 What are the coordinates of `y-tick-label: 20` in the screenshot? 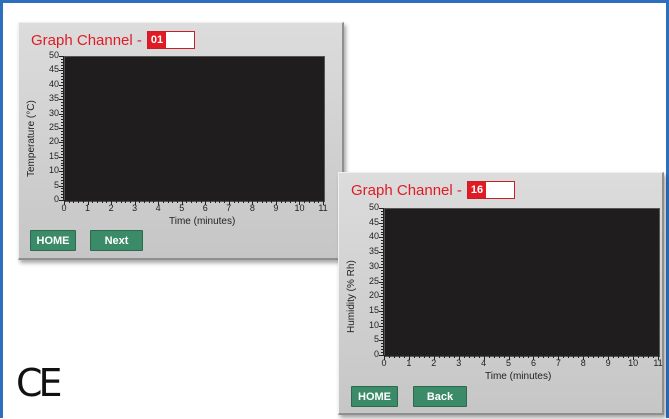 It's located at (53, 141).